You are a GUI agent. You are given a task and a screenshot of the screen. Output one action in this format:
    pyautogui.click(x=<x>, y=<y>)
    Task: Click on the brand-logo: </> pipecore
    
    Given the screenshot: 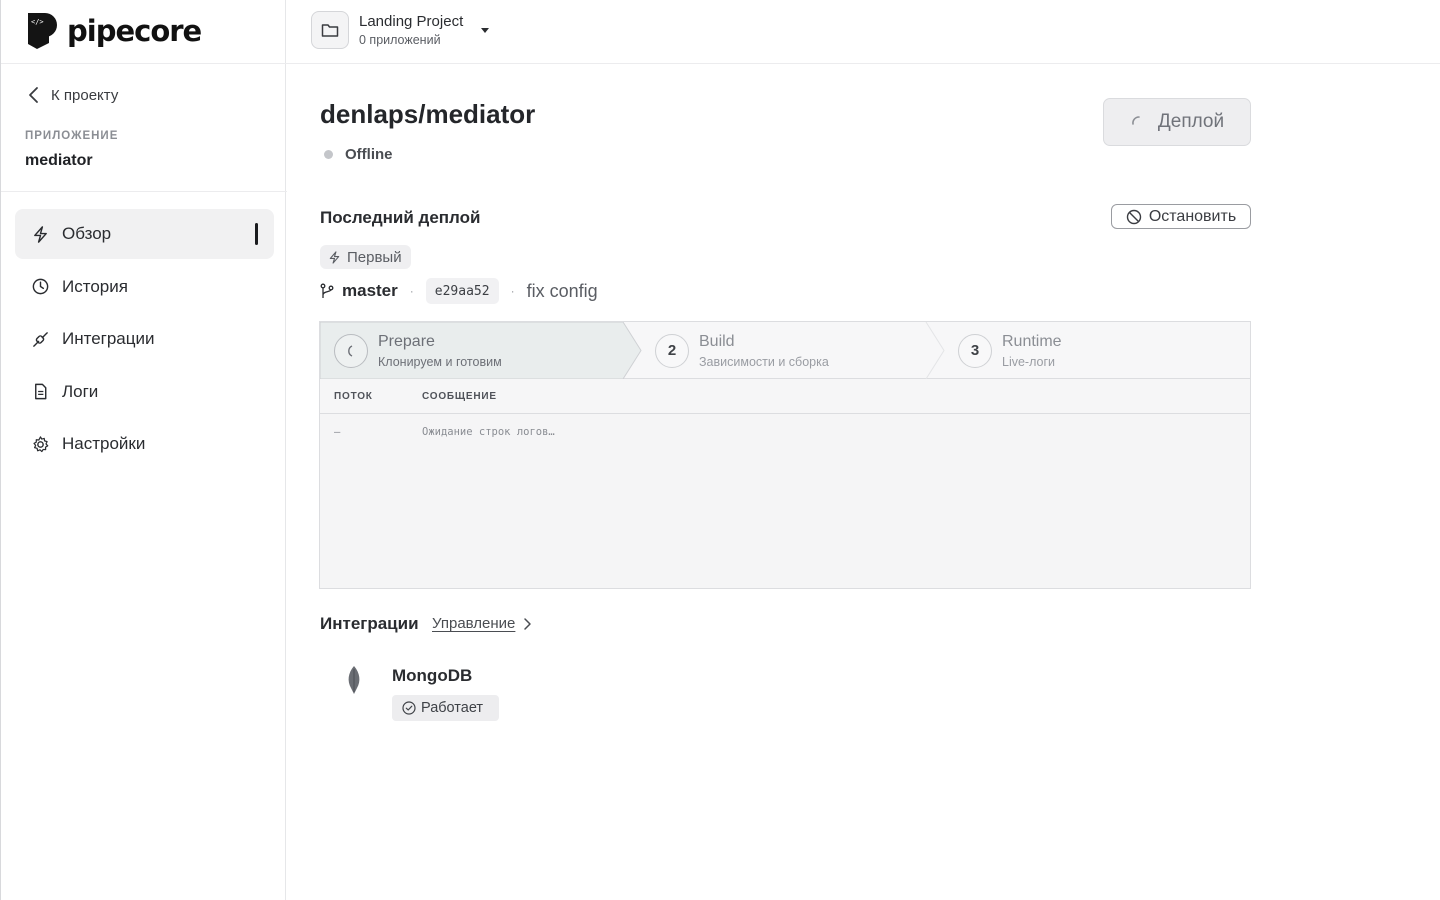 What is the action you would take?
    pyautogui.click(x=113, y=31)
    